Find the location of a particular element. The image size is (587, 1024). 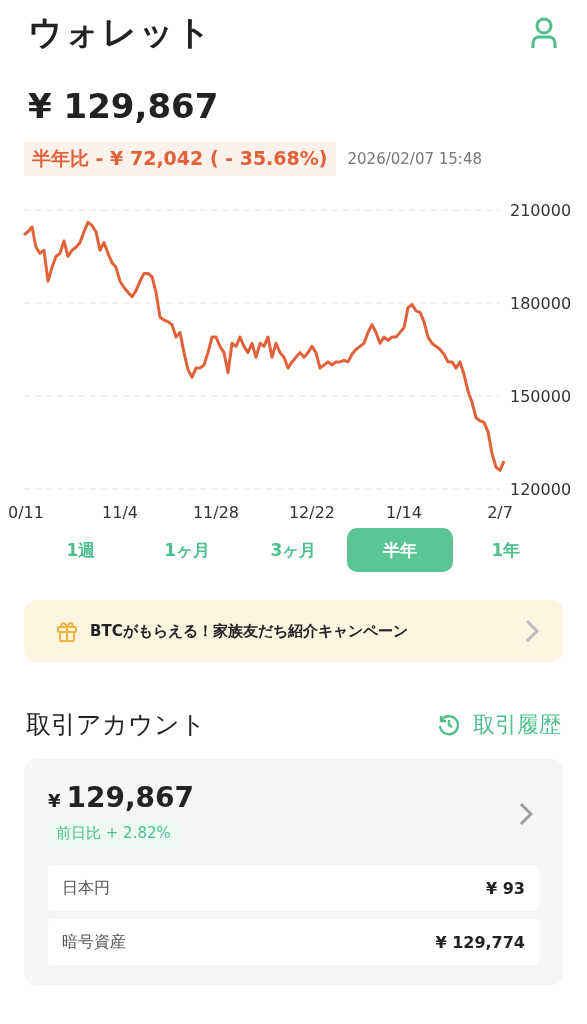

period-change: 半年比 - ¥ 72,042 ( - 35.68%) is located at coordinates (180, 159).